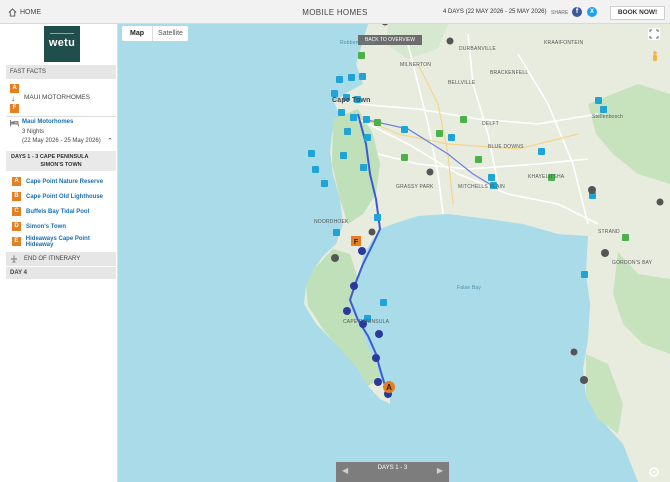 Image resolution: width=670 pixels, height=482 pixels. Describe the element at coordinates (61, 141) in the screenshot. I see `accommodation-dates: (22 May 2026 - 25 May 2026)` at that location.